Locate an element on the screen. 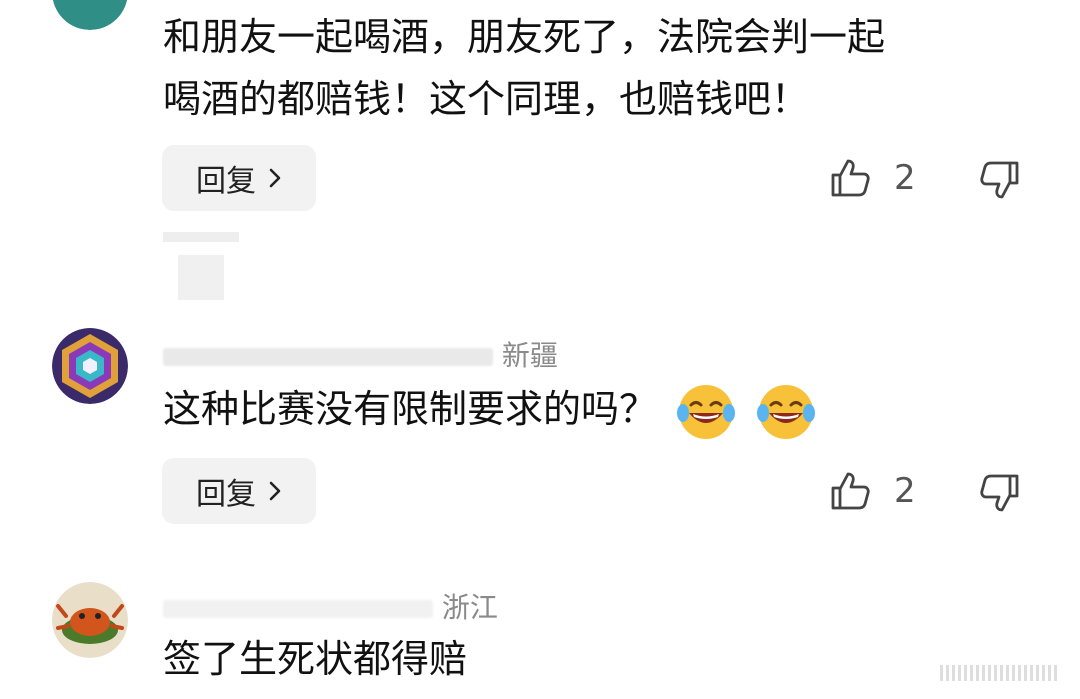 Image resolution: width=1080 pixels, height=699 pixels. location-label: 新疆 is located at coordinates (529, 355).